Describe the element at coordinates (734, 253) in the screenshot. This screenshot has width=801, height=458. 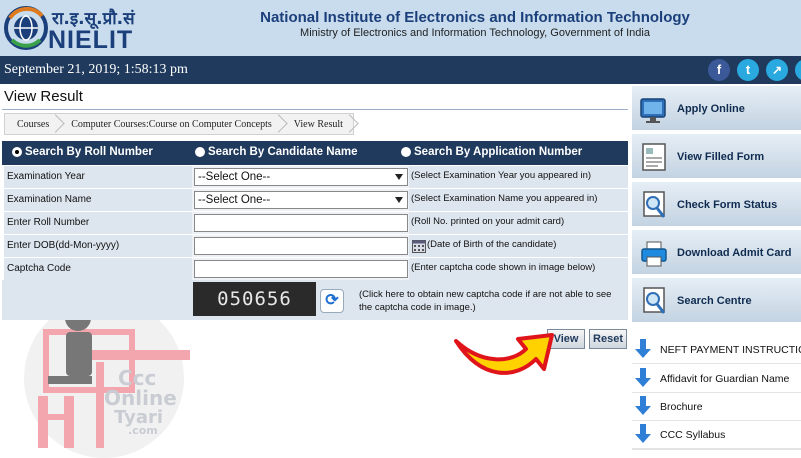
I see `sidebar-button-label: Download Admit Card` at that location.